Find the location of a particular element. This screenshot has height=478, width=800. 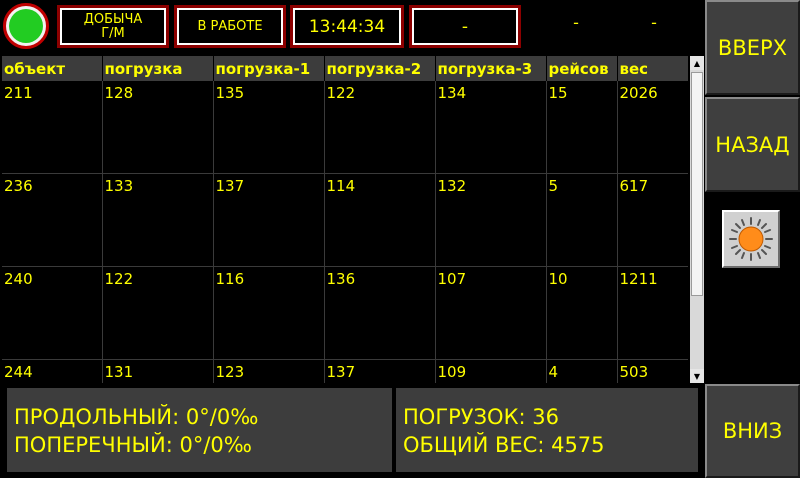

total-weight: ОБЩИЙ ВЕС: 4575 is located at coordinates (504, 445).